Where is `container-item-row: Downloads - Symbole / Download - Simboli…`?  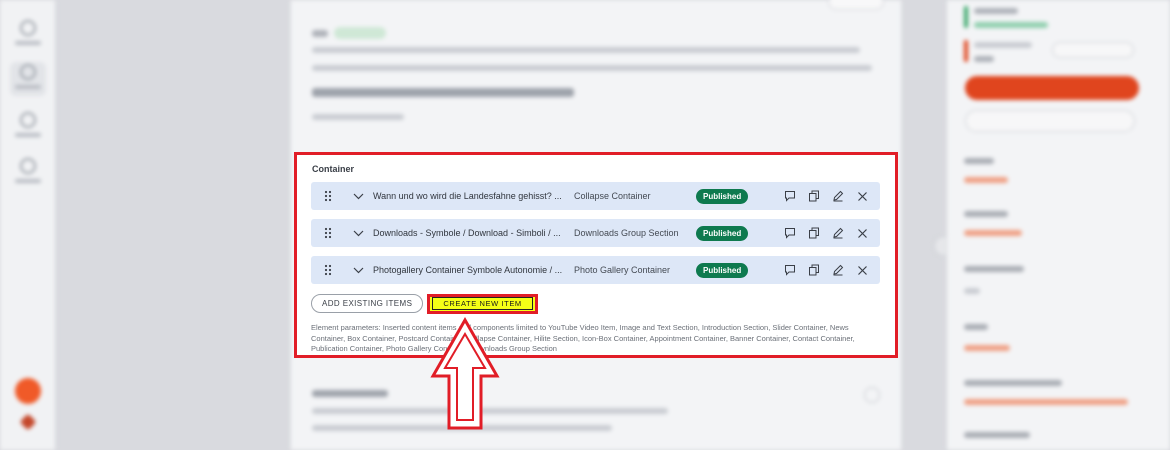
container-item-row: Downloads - Symbole / Download - Simboli… is located at coordinates (595, 233).